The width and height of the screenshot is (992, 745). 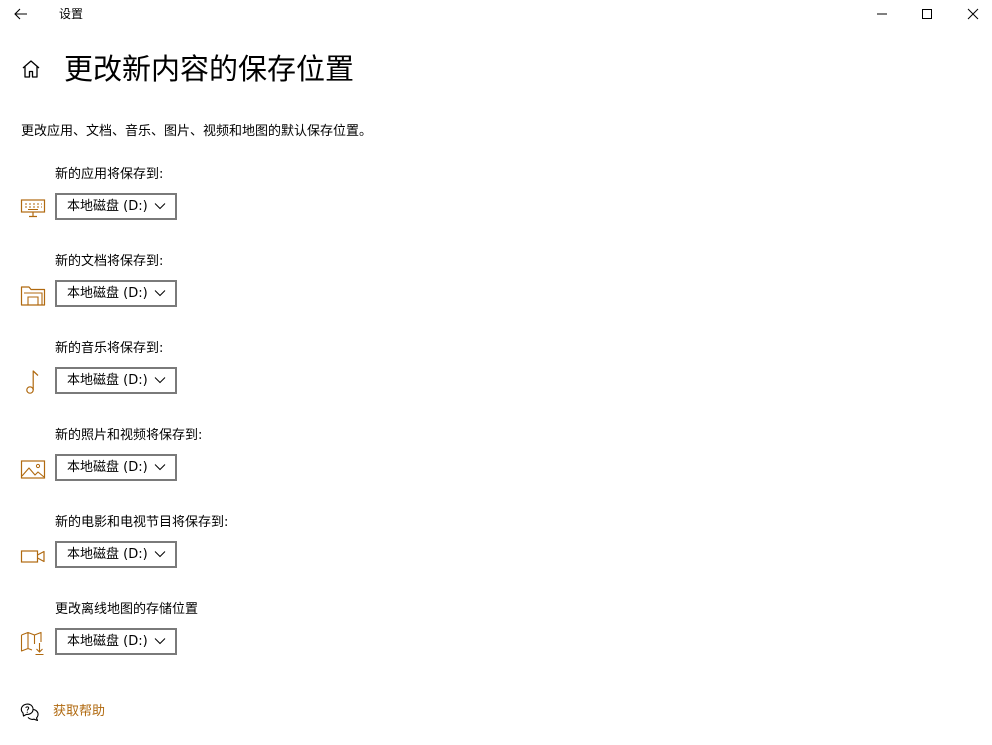 I want to click on apps-save-label: 新的应用将保存到:, so click(x=109, y=174).